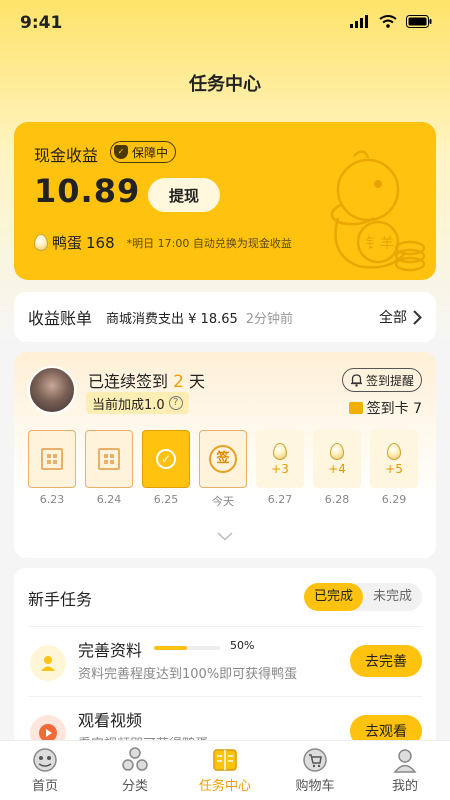 The width and height of the screenshot is (450, 800). What do you see at coordinates (175, 403) in the screenshot?
I see `help-icon: ?` at bounding box center [175, 403].